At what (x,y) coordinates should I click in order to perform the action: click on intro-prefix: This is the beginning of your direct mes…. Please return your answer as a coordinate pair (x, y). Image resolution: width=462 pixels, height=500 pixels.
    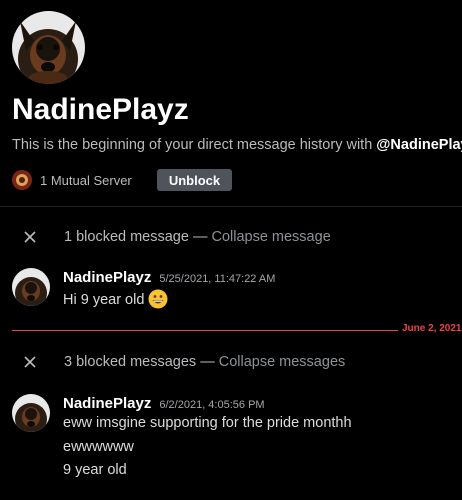
    Looking at the image, I should click on (194, 145).